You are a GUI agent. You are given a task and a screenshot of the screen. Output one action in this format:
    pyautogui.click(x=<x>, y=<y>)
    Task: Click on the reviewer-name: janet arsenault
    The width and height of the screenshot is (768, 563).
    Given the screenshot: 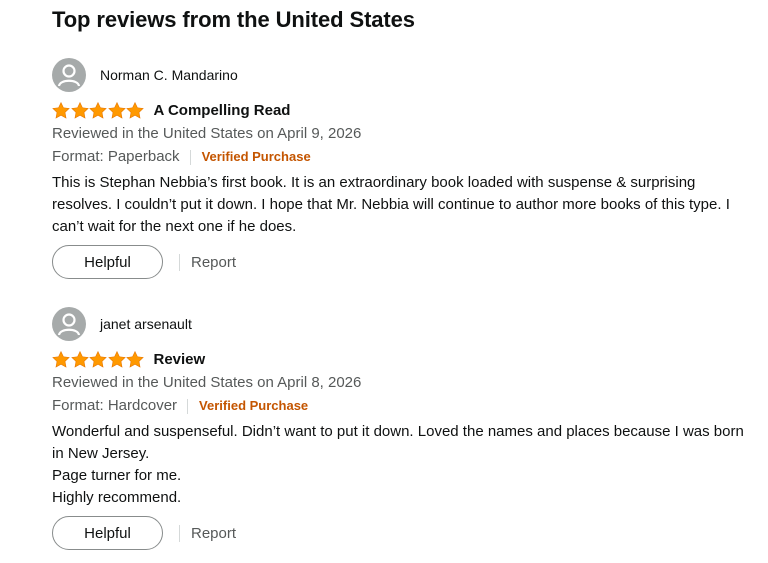 What is the action you would take?
    pyautogui.click(x=146, y=324)
    